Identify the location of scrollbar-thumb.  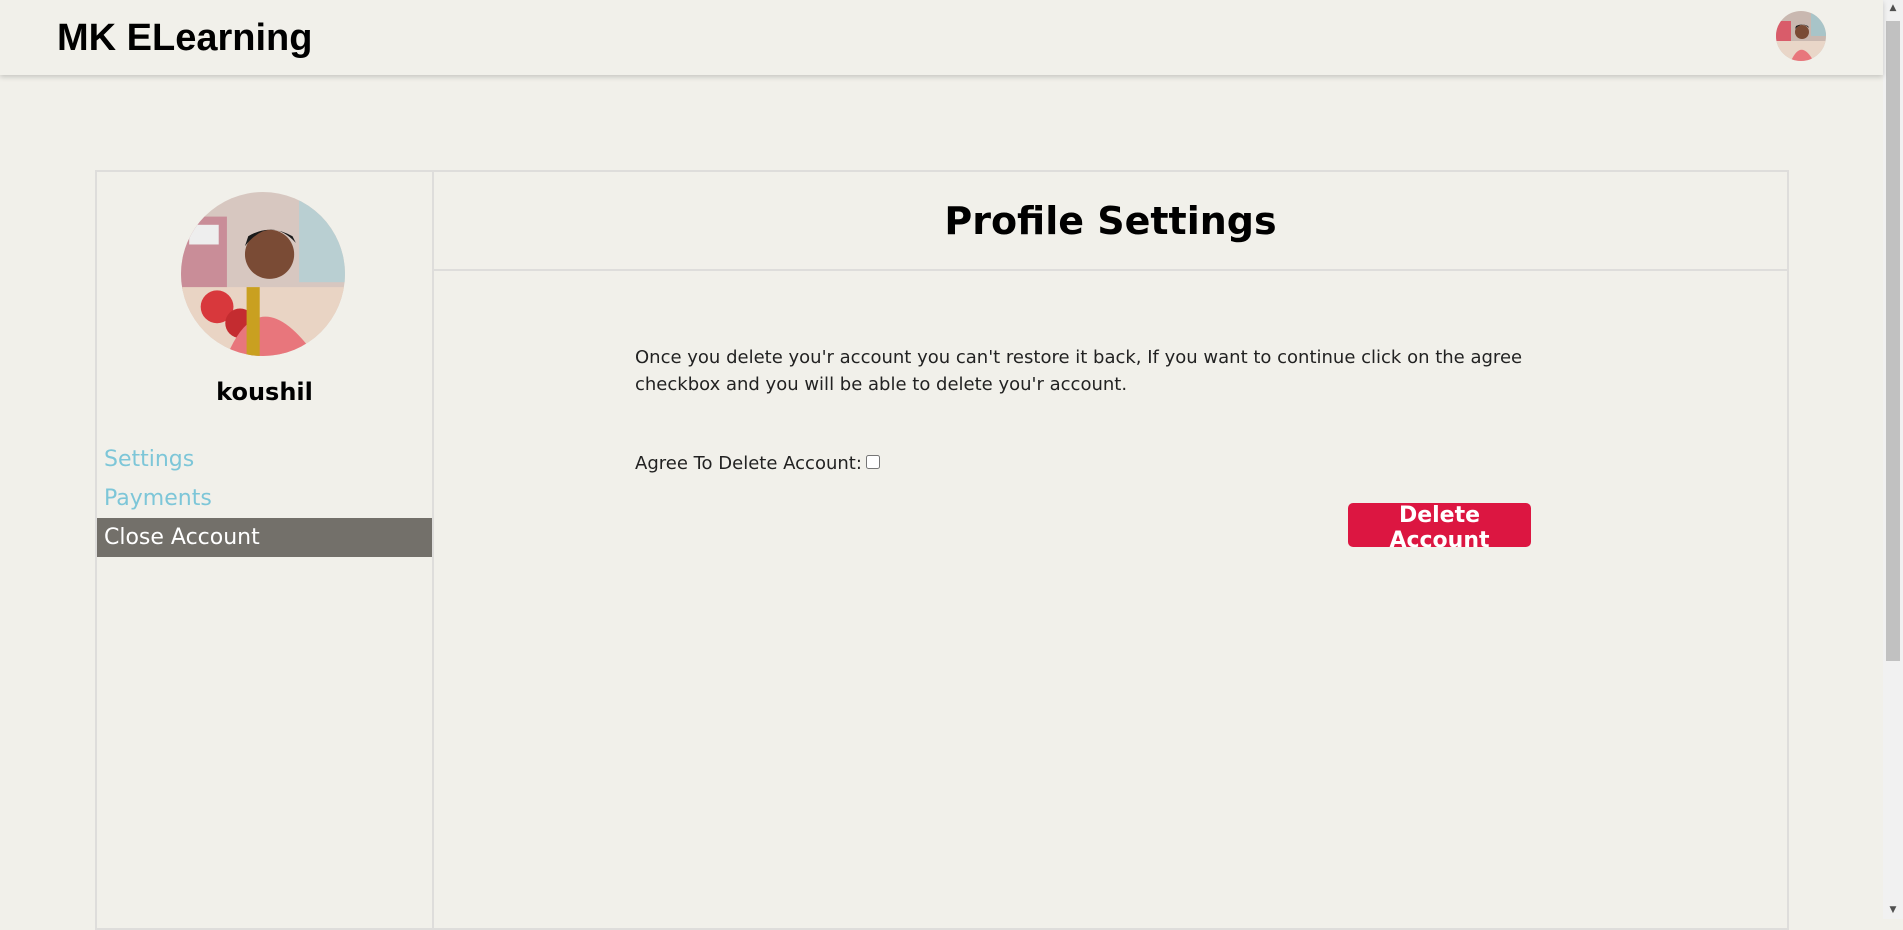
(1893, 341).